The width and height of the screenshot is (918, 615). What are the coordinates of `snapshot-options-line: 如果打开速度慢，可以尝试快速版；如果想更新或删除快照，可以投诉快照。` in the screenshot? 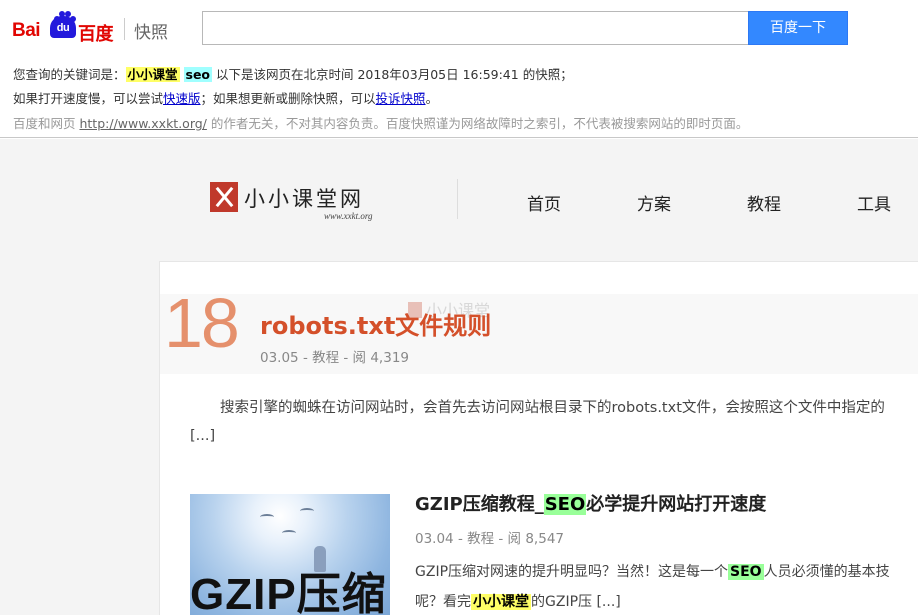 It's located at (225, 97).